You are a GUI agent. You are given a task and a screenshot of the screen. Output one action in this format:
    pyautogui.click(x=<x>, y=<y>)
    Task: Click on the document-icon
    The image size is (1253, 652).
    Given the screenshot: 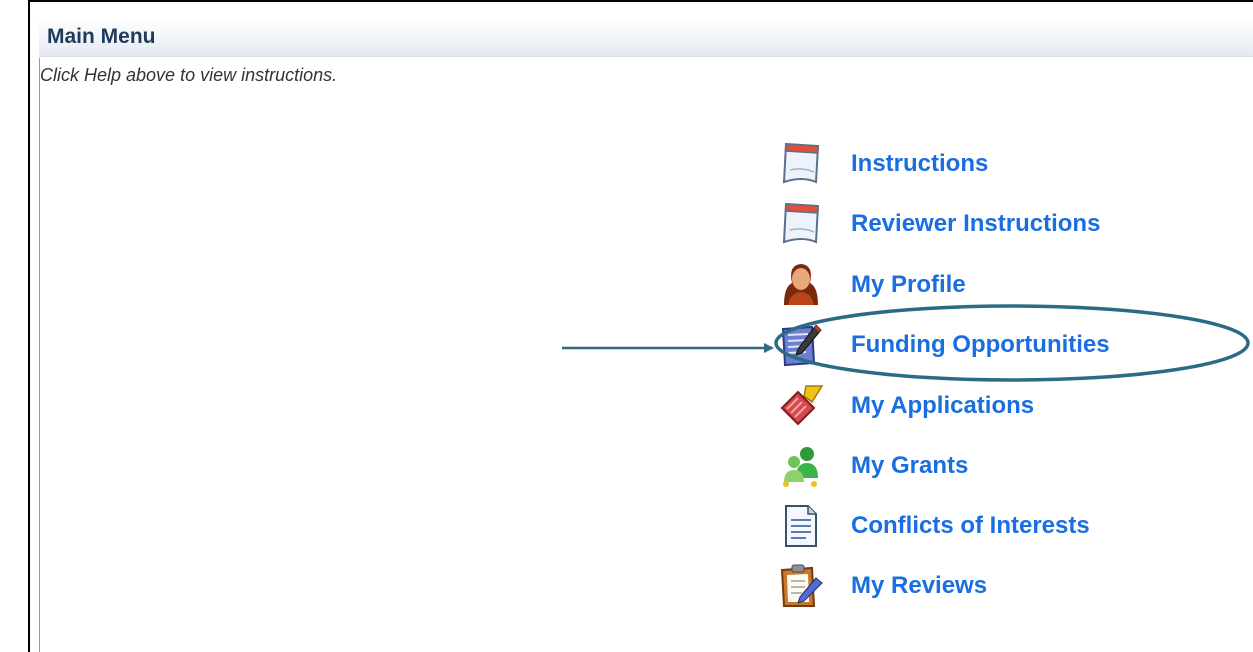 What is the action you would take?
    pyautogui.click(x=801, y=525)
    